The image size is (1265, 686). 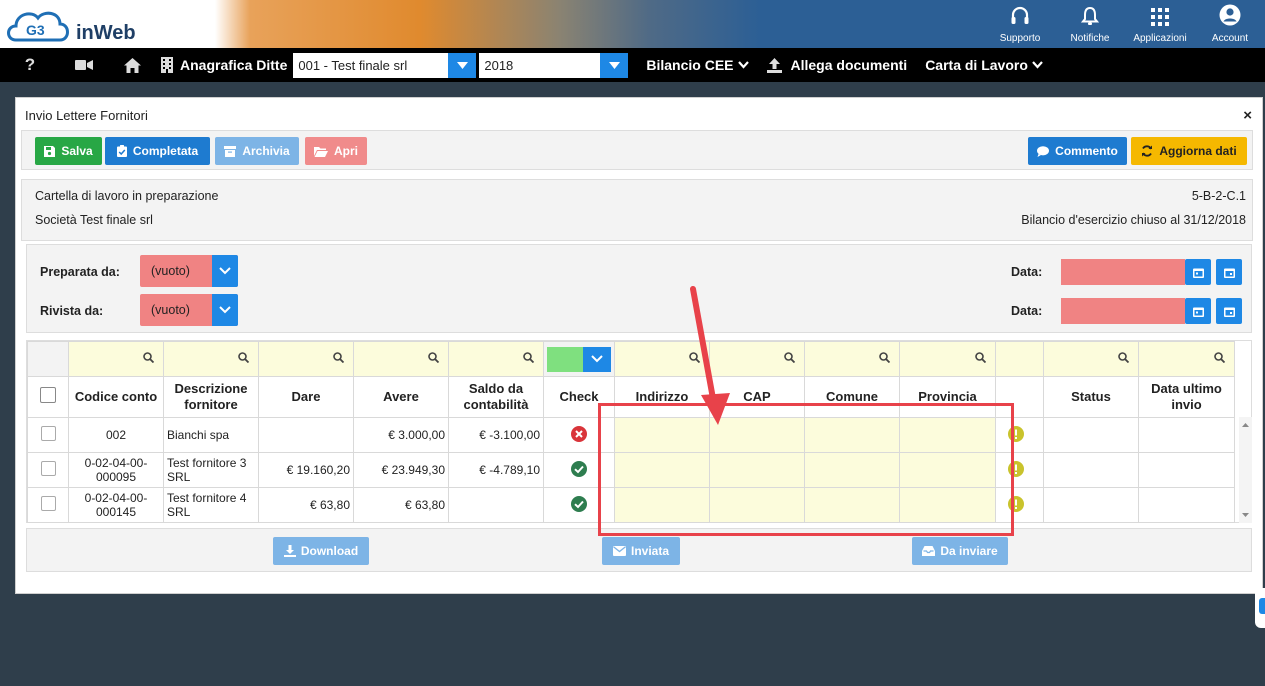 I want to click on cell-descrizione: Bianchi spa, so click(x=211, y=435).